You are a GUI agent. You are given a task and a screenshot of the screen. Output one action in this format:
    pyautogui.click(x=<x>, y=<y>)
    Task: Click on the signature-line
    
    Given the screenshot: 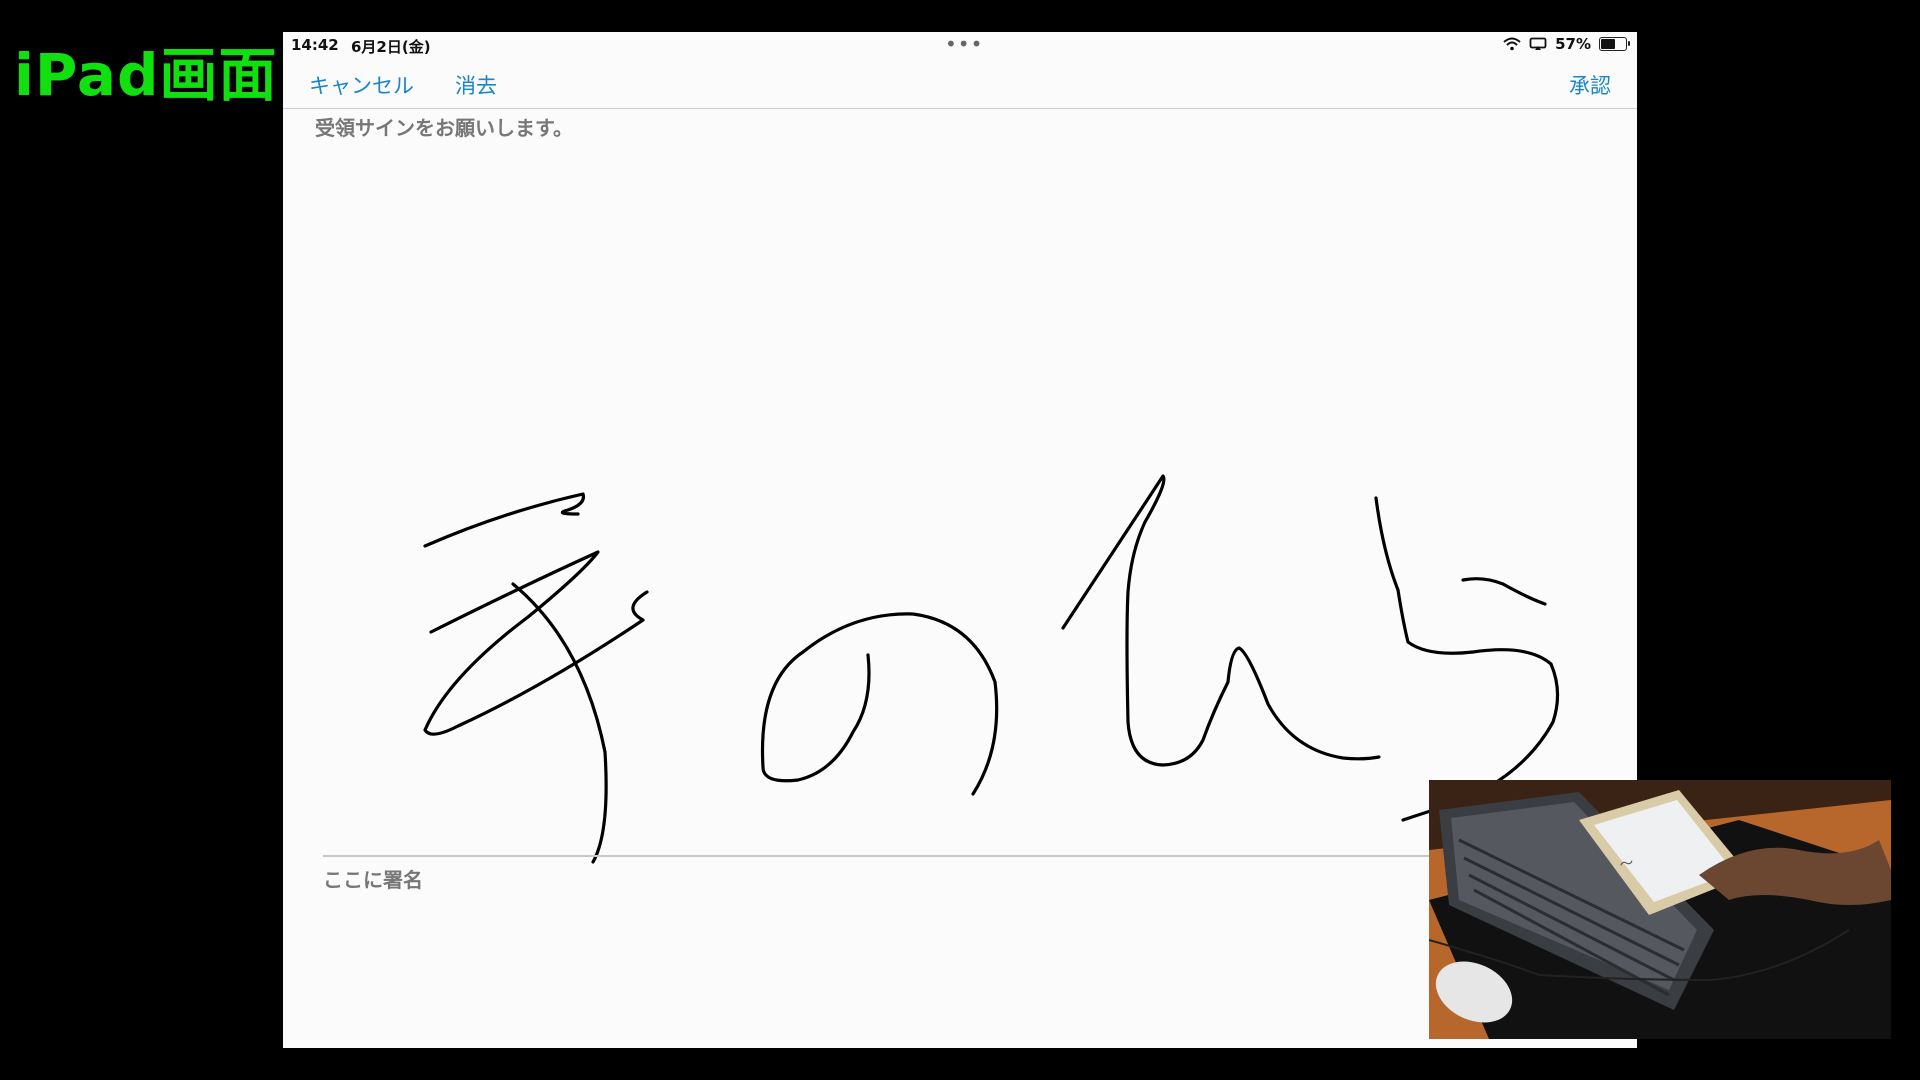 What is the action you would take?
    pyautogui.click(x=963, y=856)
    